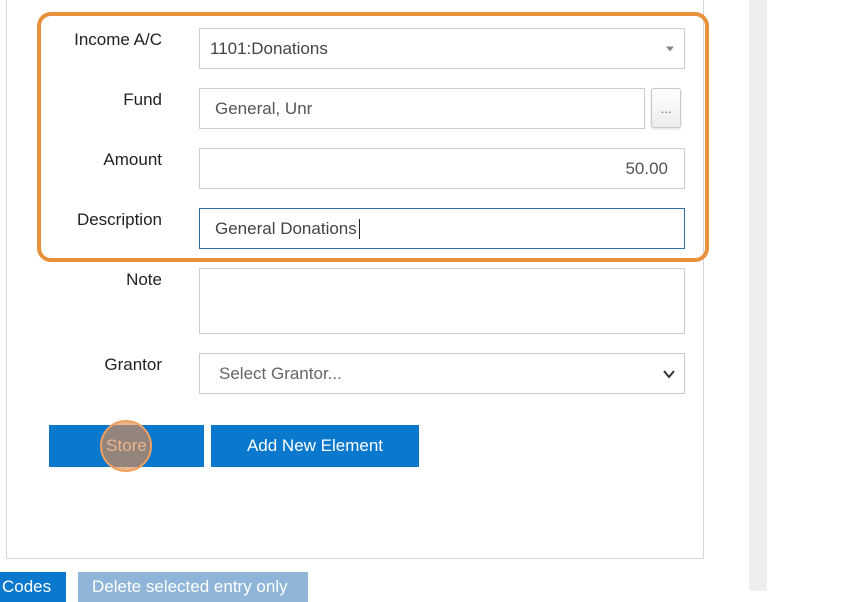 The image size is (860, 602). What do you see at coordinates (286, 228) in the screenshot?
I see `description-value: General Donations` at bounding box center [286, 228].